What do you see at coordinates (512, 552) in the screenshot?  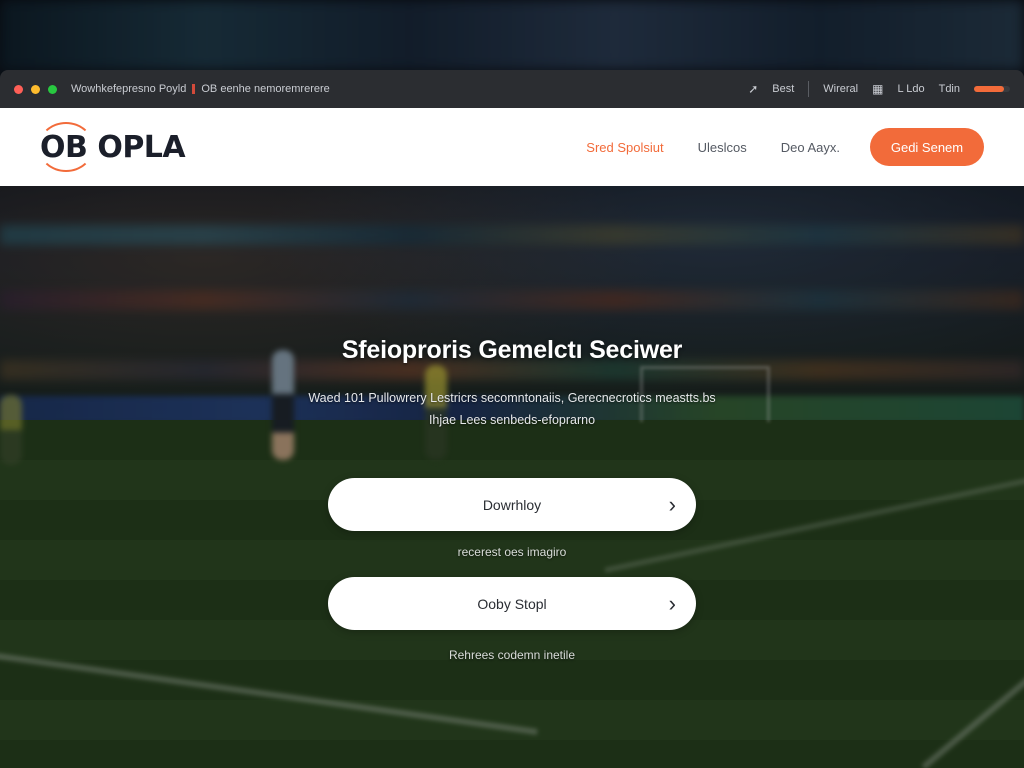 I see `download-caption: recerest oes imagiro` at bounding box center [512, 552].